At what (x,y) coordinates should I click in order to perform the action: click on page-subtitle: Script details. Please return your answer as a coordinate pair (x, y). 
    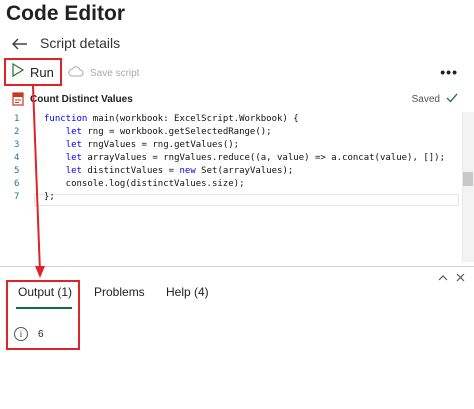
    Looking at the image, I should click on (80, 43).